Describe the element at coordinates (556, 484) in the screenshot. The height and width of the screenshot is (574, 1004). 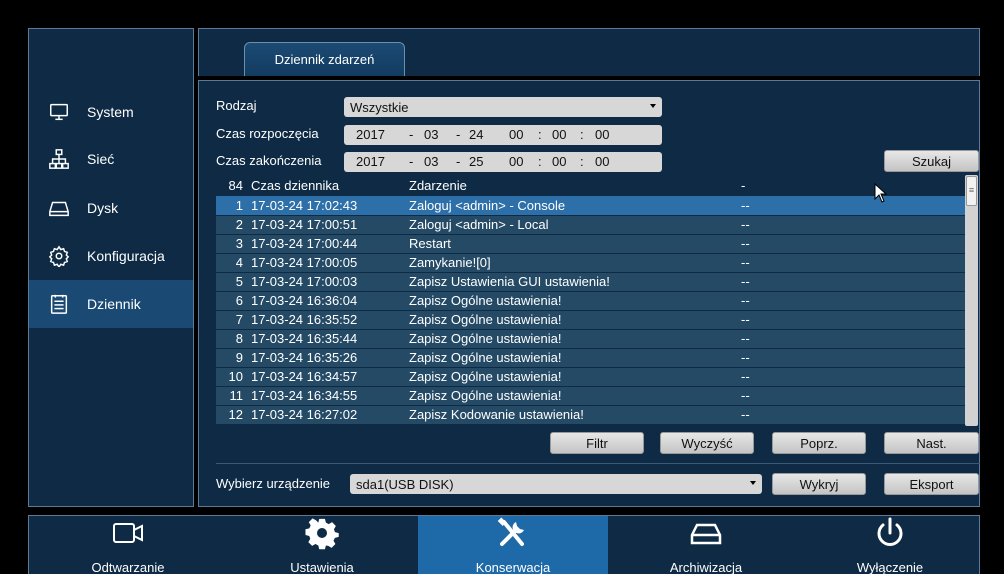
I see `device-select: sda1(USB DISK)` at that location.